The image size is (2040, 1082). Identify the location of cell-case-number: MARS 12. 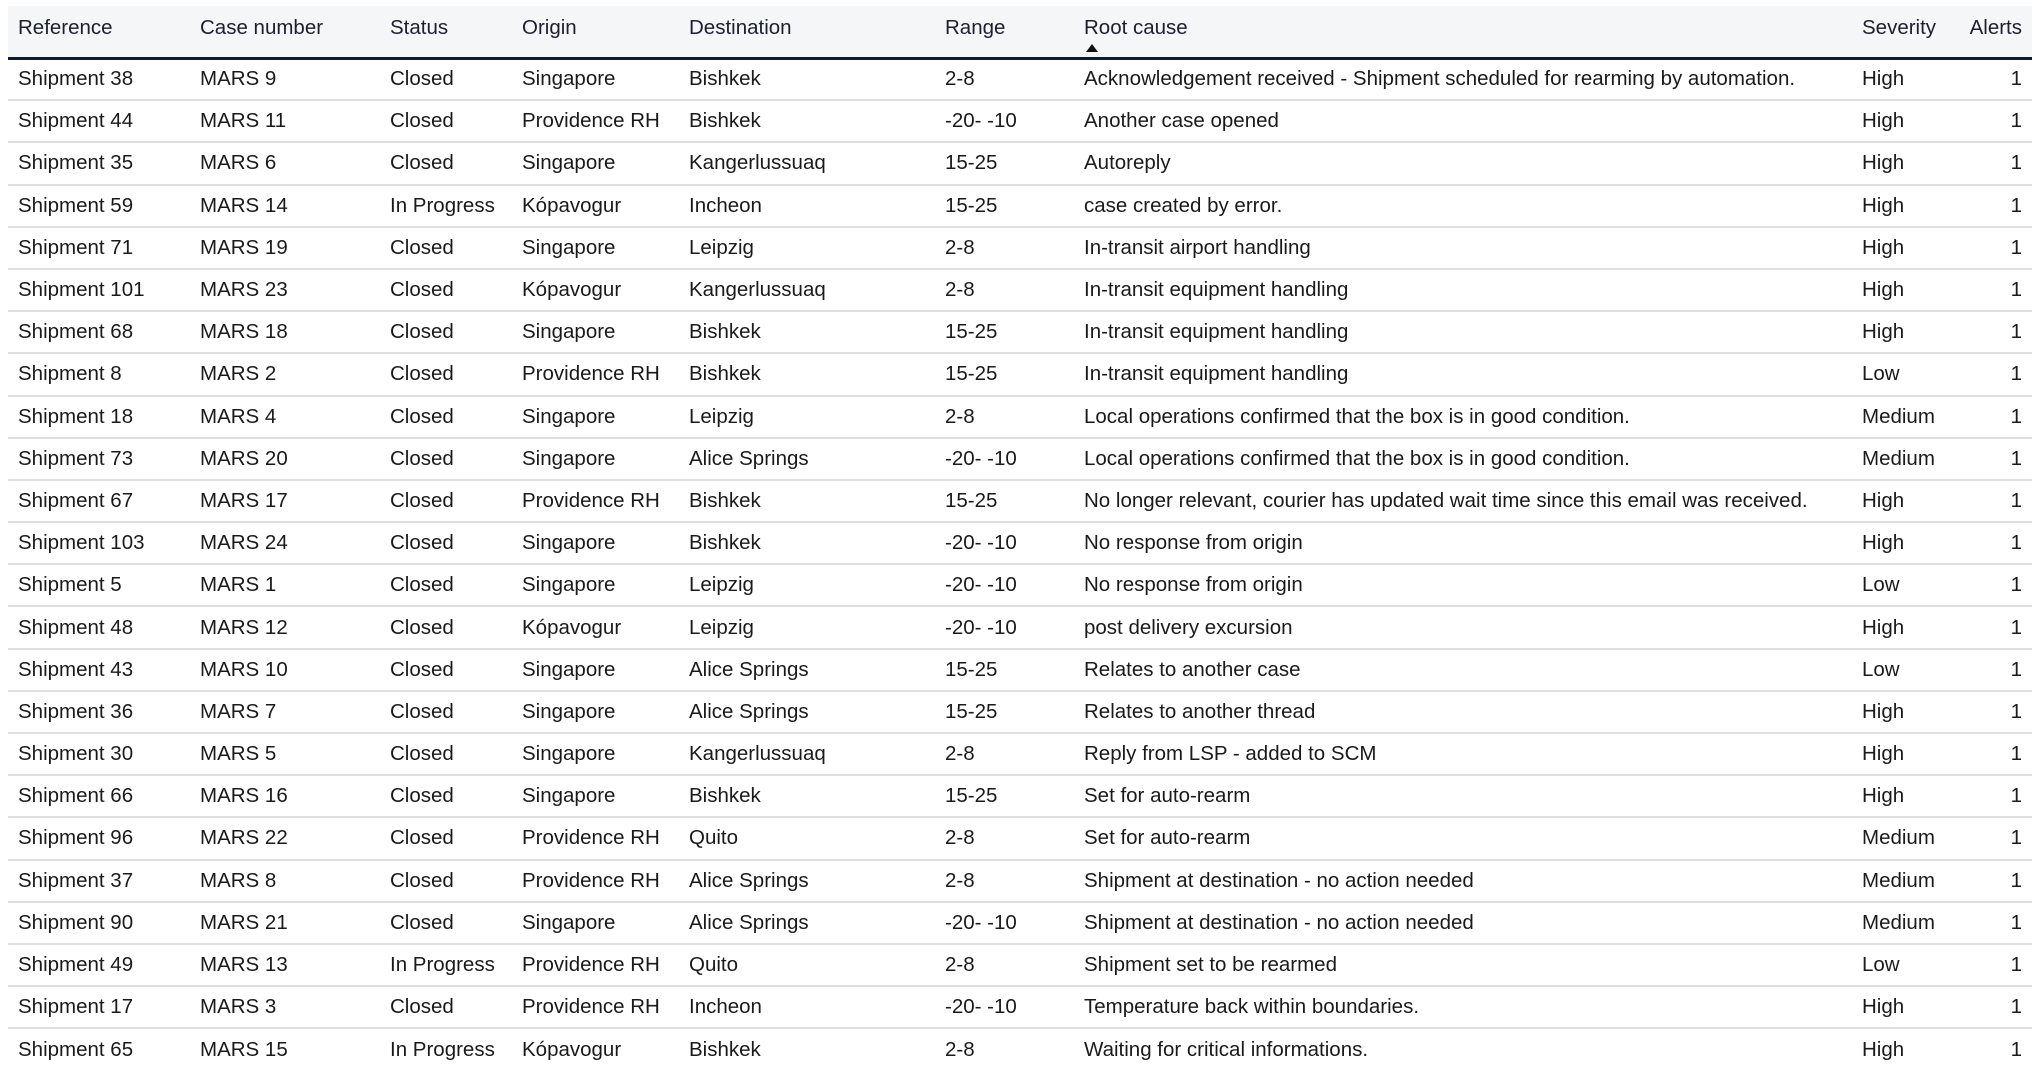
(285, 628).